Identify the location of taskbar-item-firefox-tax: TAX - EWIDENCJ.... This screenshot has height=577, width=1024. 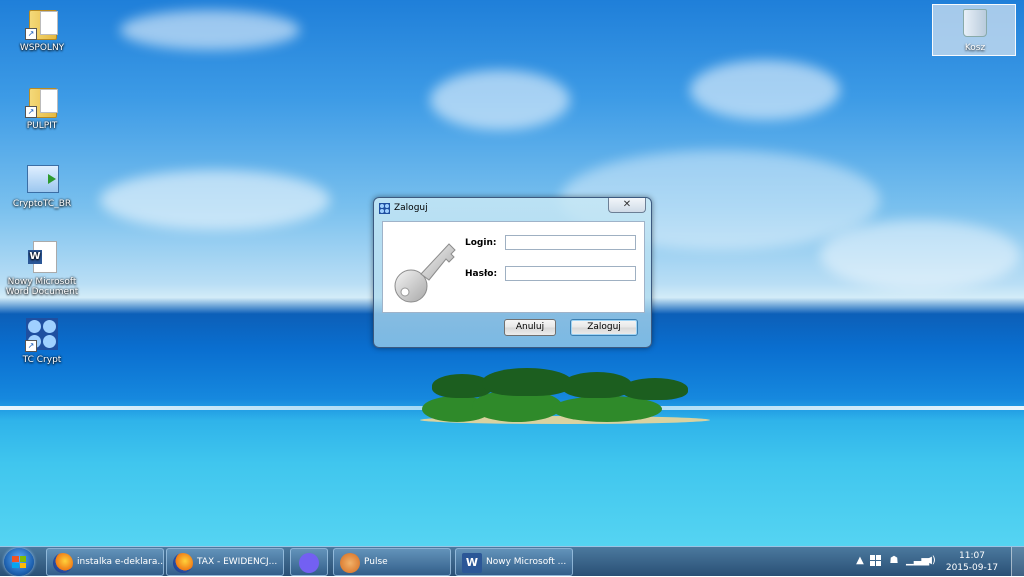
(225, 562).